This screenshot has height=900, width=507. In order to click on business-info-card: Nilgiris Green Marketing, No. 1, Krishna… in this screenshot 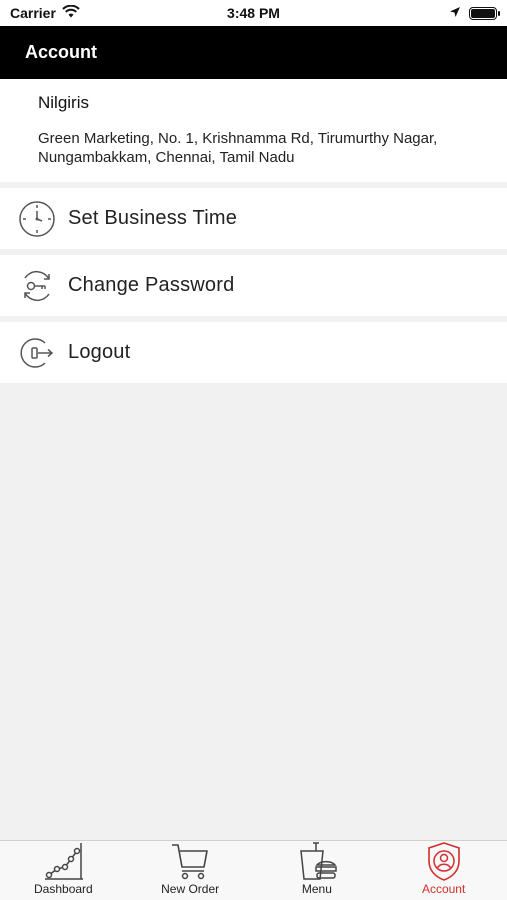, I will do `click(253, 130)`.